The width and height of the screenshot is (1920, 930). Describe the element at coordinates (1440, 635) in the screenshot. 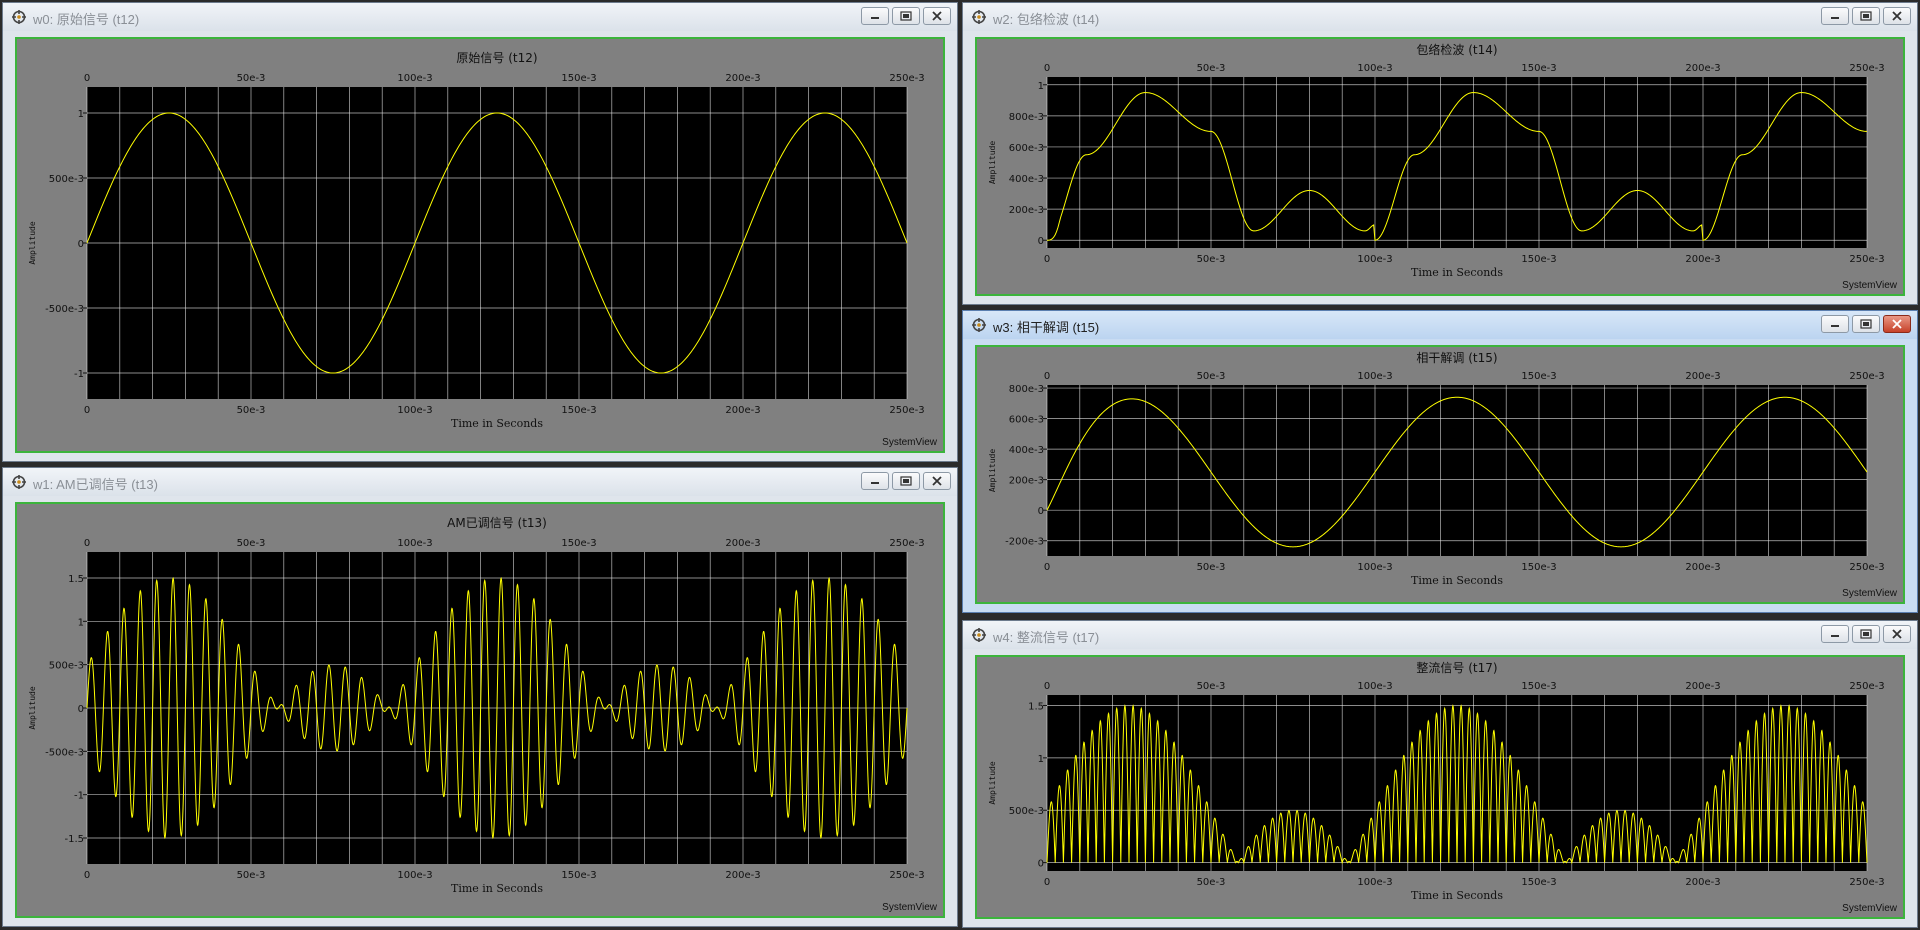

I see `title-bar: w4: 整流信号 (t17)` at that location.